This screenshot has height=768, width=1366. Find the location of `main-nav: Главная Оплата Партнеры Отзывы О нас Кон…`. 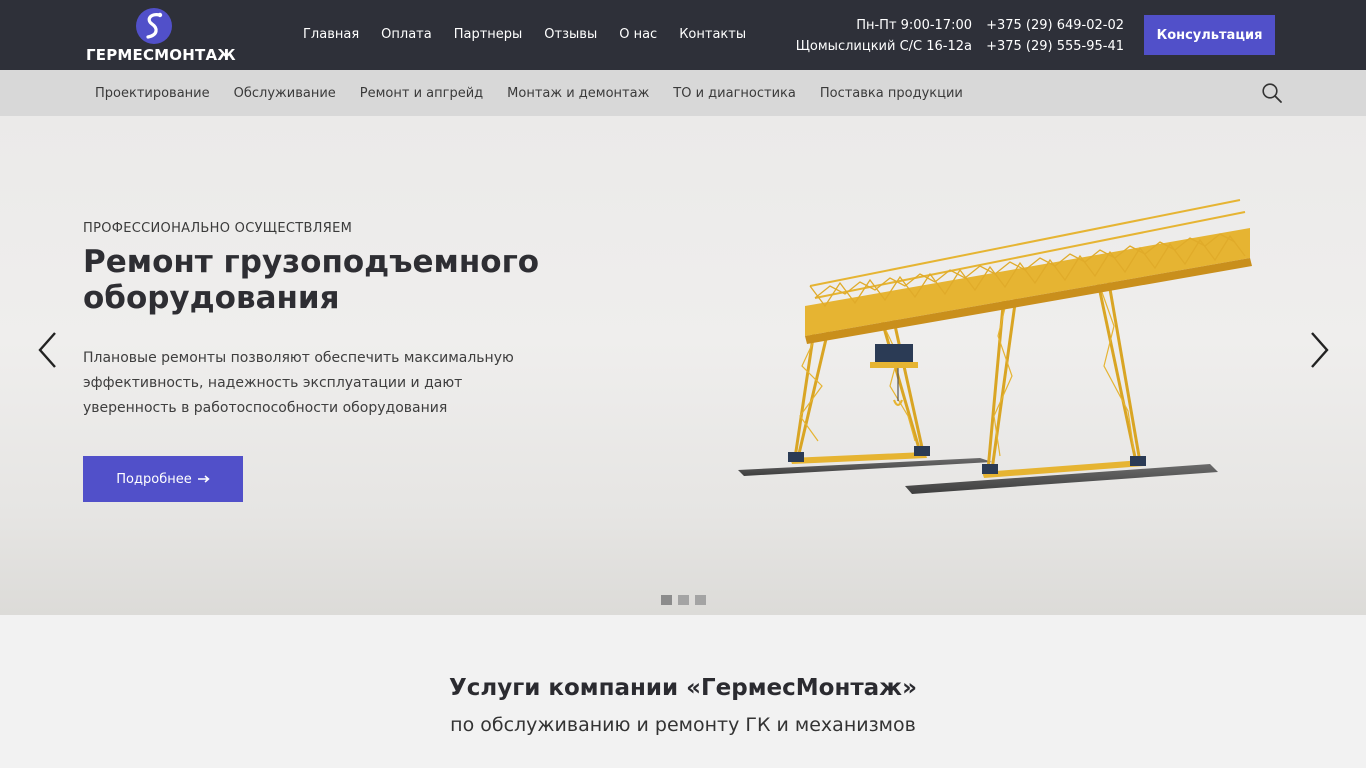

main-nav: Главная Оплата Партнеры Отзывы О нас Кон… is located at coordinates (535, 34).